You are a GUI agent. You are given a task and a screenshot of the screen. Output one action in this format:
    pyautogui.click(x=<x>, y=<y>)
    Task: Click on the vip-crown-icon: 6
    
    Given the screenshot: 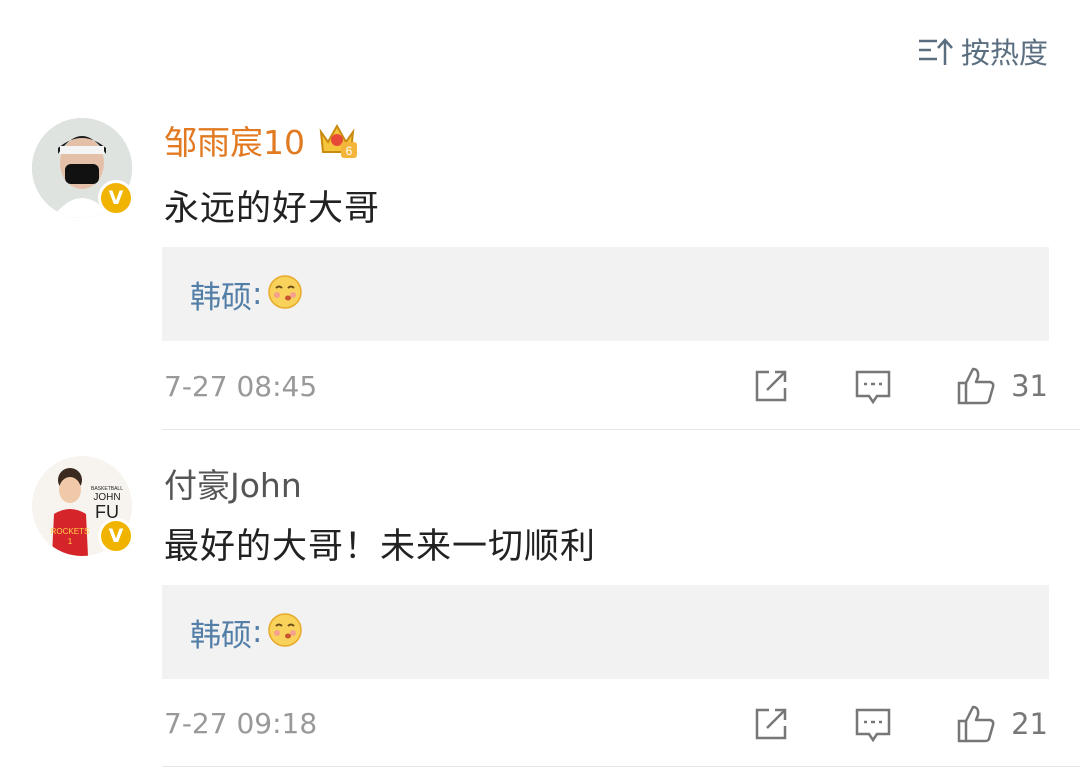 What is the action you would take?
    pyautogui.click(x=337, y=140)
    